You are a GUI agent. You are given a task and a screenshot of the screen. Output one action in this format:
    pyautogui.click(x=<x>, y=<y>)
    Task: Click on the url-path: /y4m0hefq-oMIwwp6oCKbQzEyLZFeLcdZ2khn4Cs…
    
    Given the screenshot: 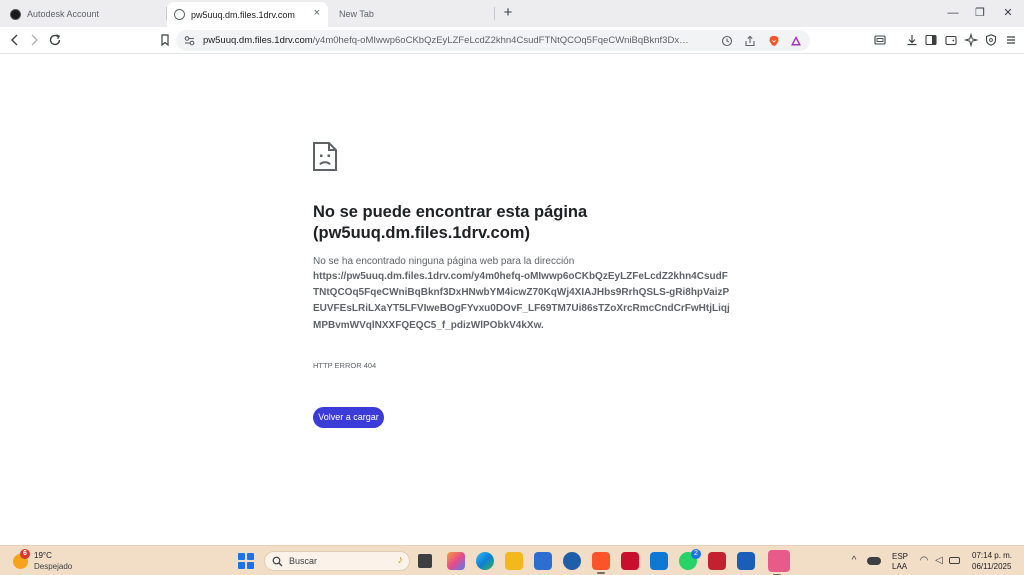 What is the action you would take?
    pyautogui.click(x=502, y=40)
    